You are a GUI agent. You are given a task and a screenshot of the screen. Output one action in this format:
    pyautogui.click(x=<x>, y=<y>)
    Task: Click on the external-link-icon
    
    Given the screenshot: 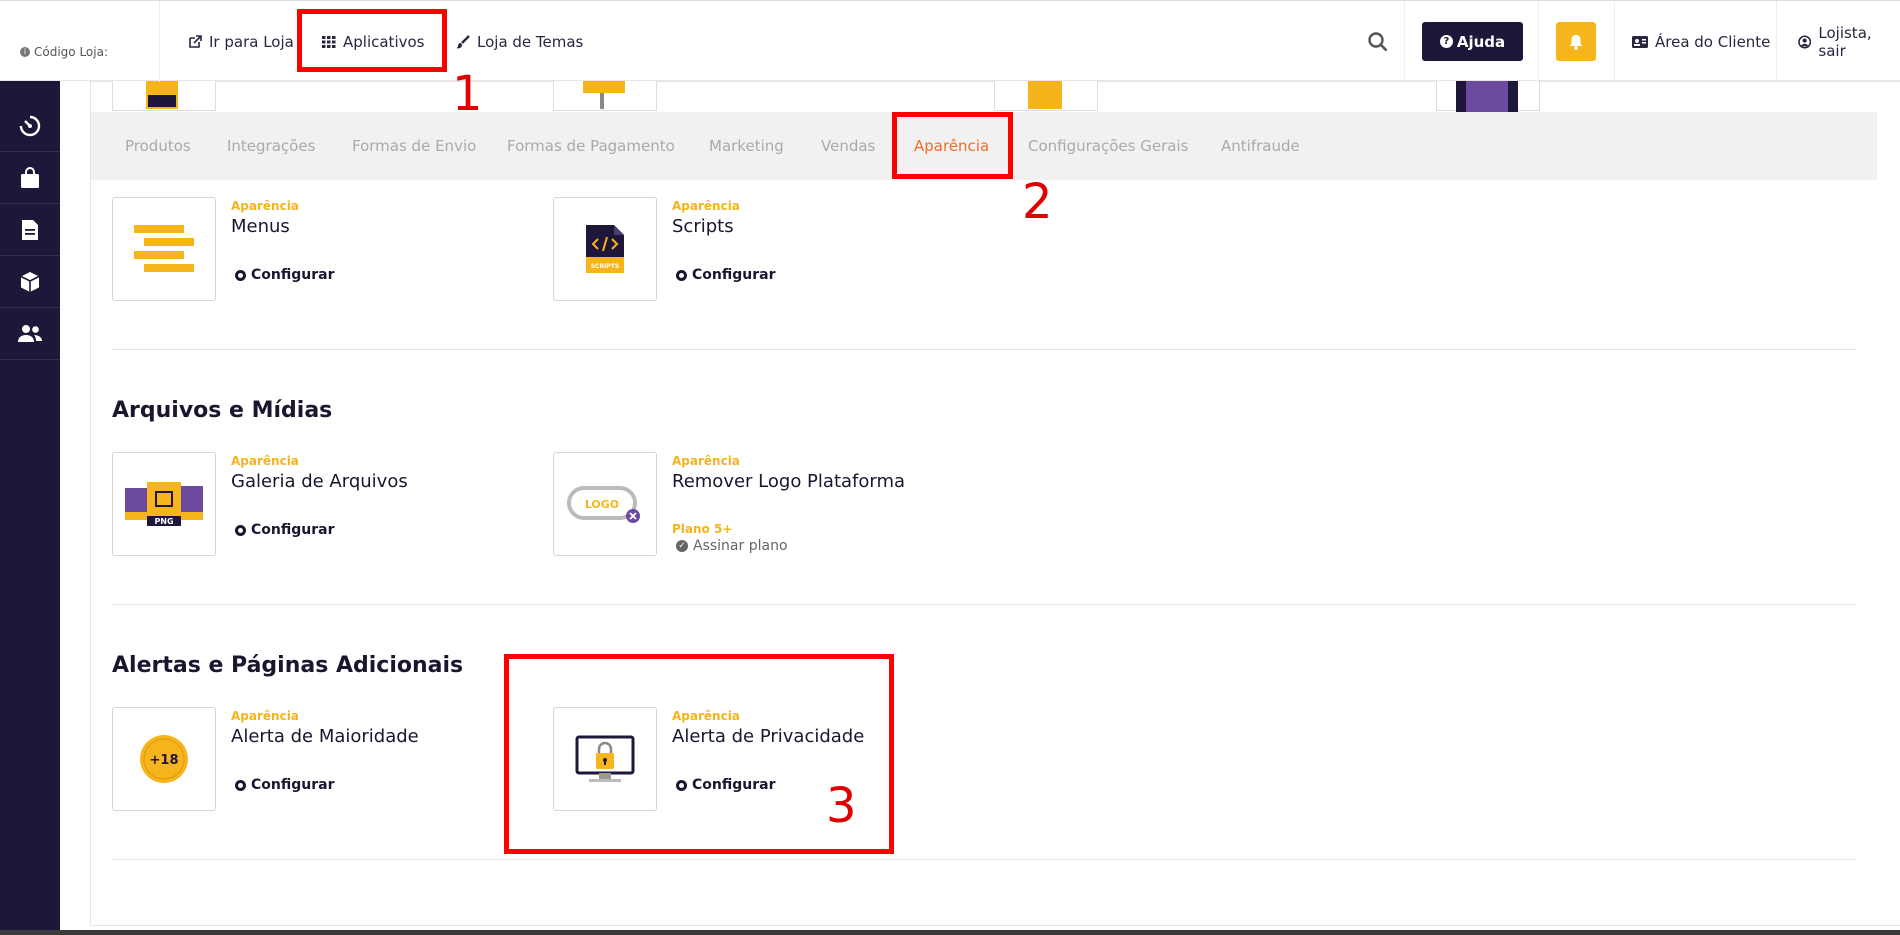 What is the action you would take?
    pyautogui.click(x=195, y=41)
    